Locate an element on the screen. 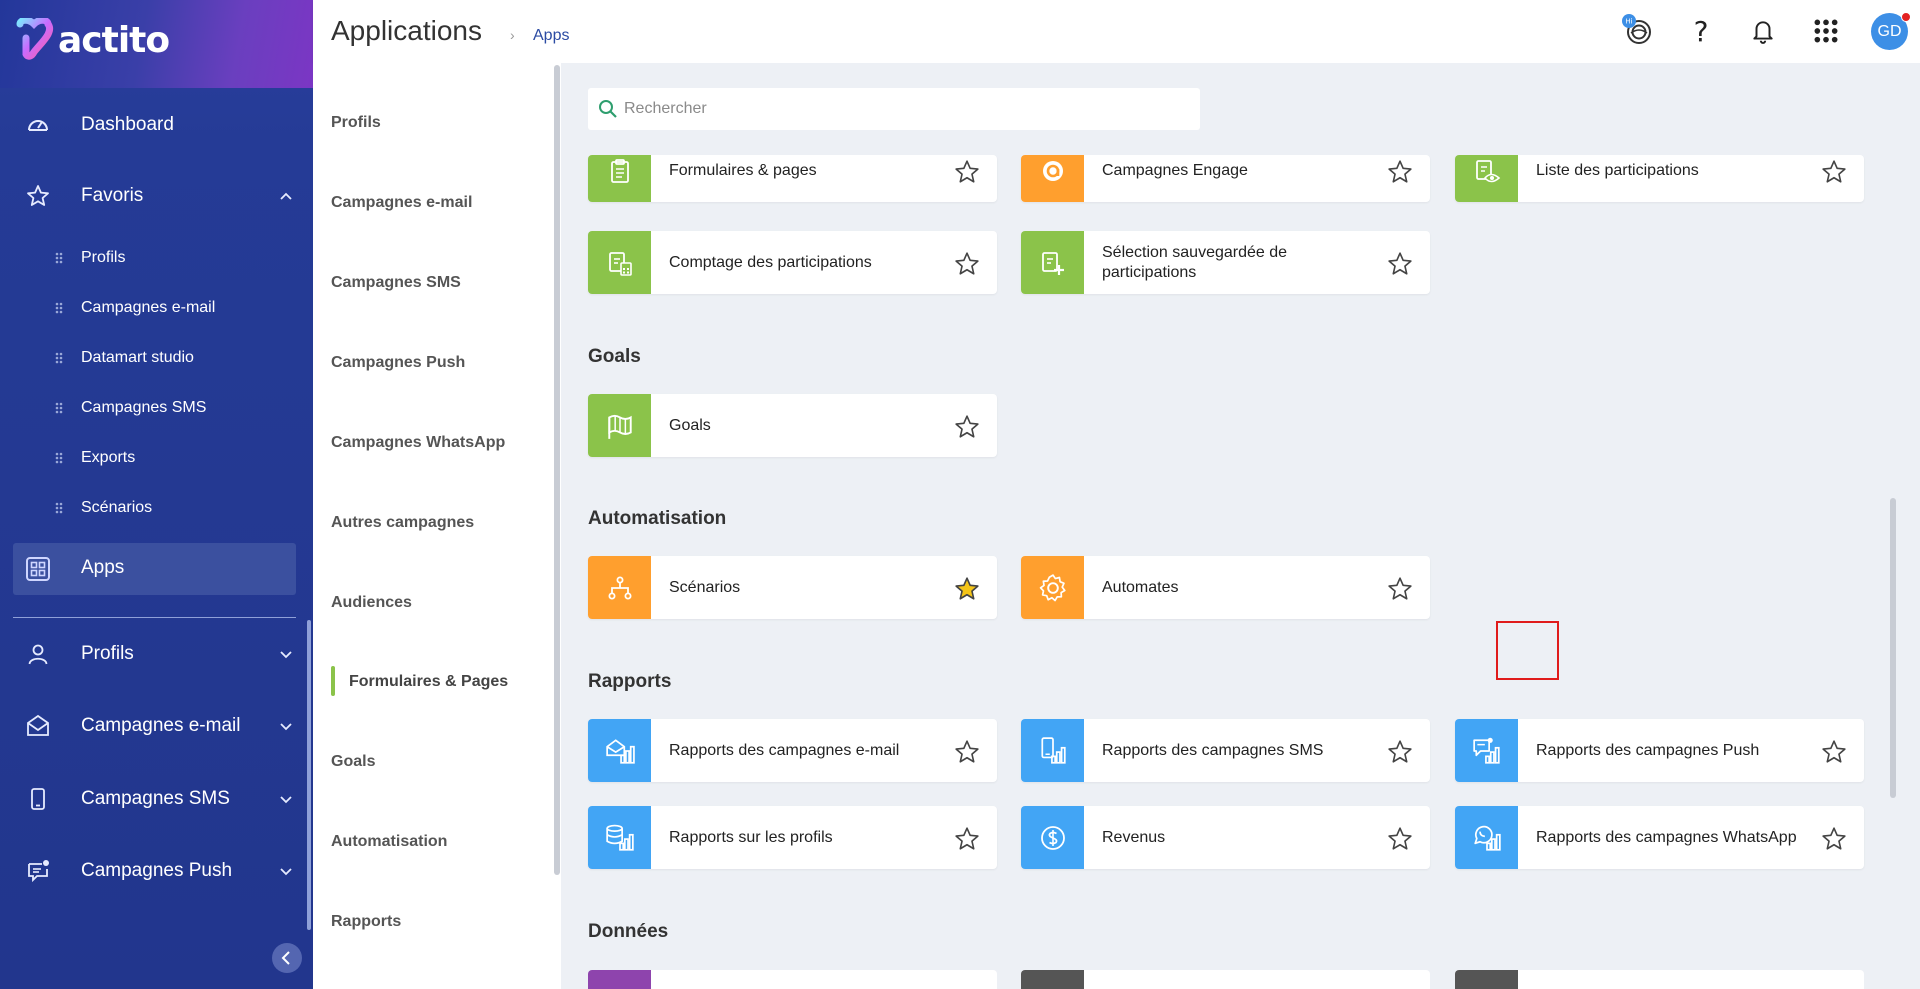  clipboard-icon is located at coordinates (619, 170).